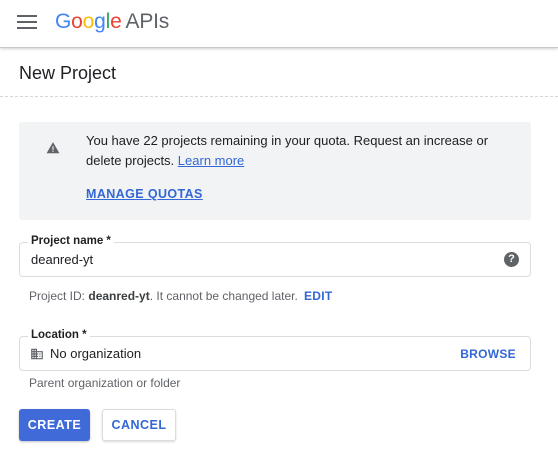 The height and width of the screenshot is (461, 558). What do you see at coordinates (27, 23) in the screenshot?
I see `hamburger-menu-icon` at bounding box center [27, 23].